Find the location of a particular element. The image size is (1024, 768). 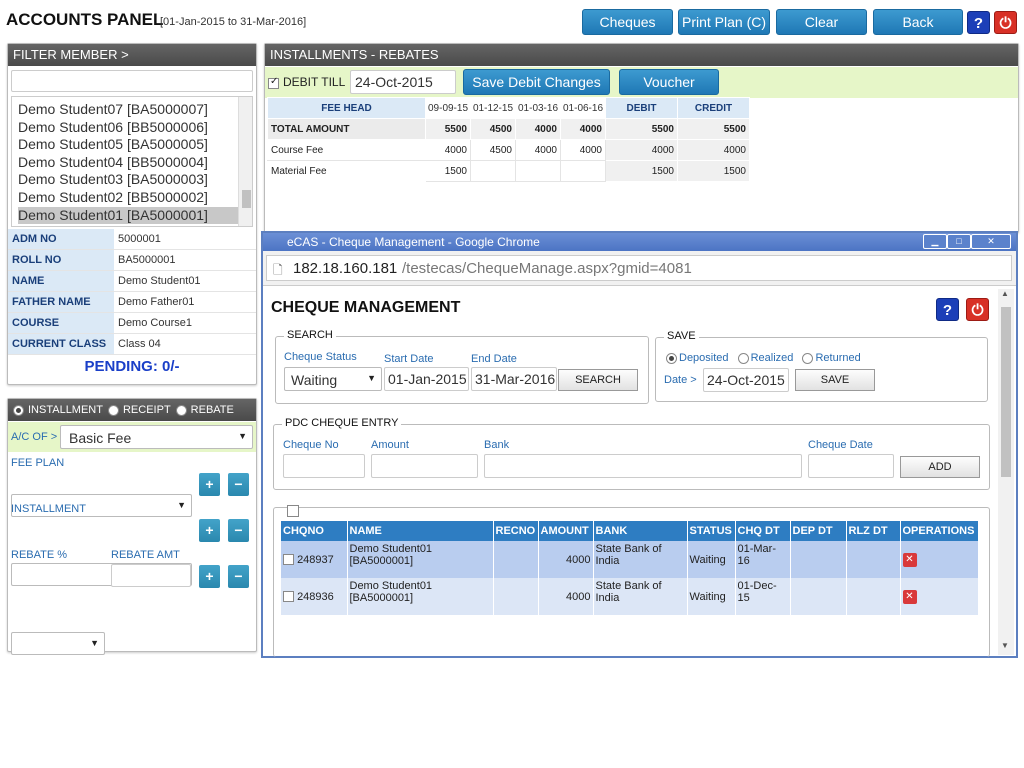

rebate-pct-select: ▼ is located at coordinates (58, 643).